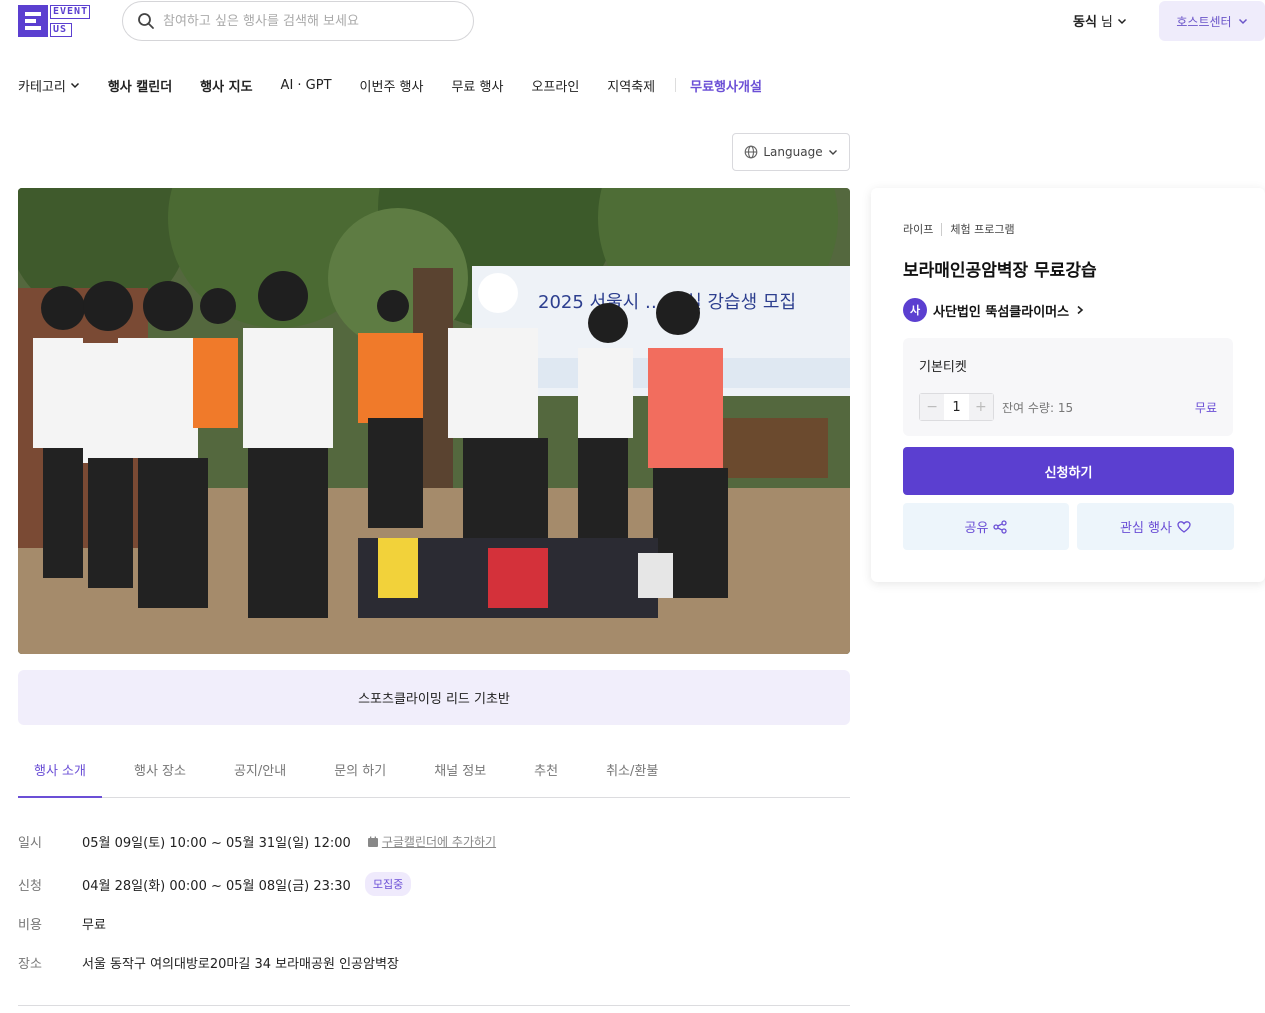  I want to click on share-button: 공유, so click(986, 526).